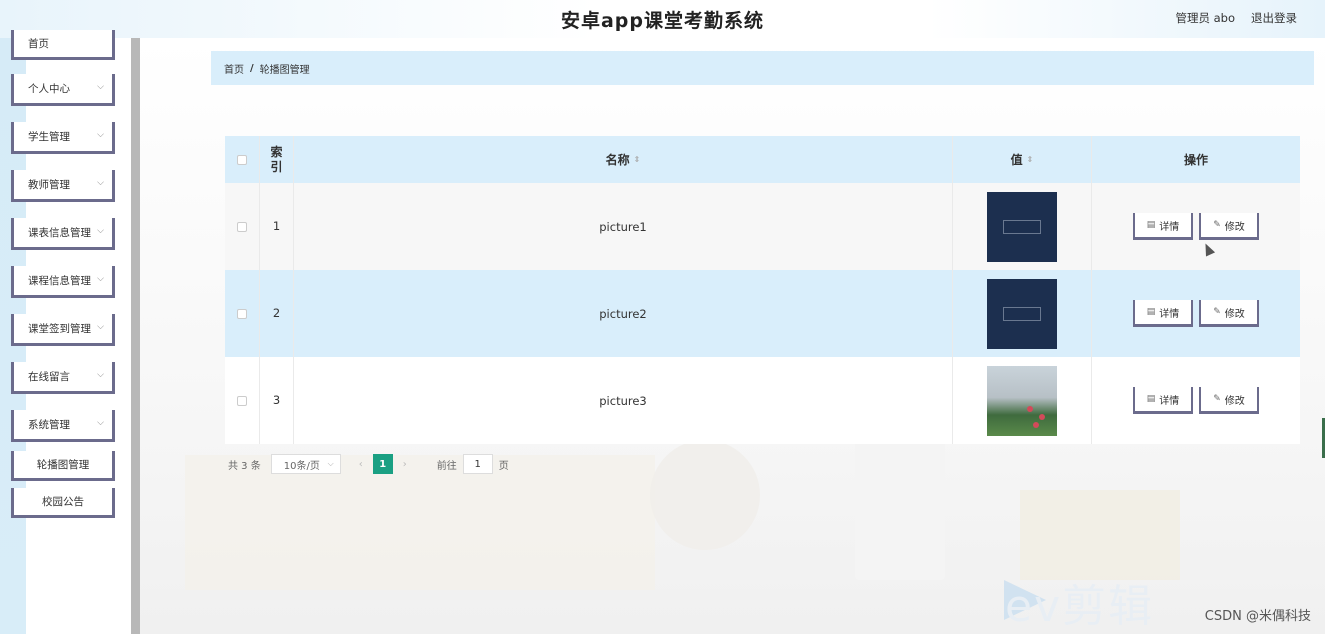  I want to click on sidebar-item-courses: 课程信息管理 ⌵, so click(63, 282).